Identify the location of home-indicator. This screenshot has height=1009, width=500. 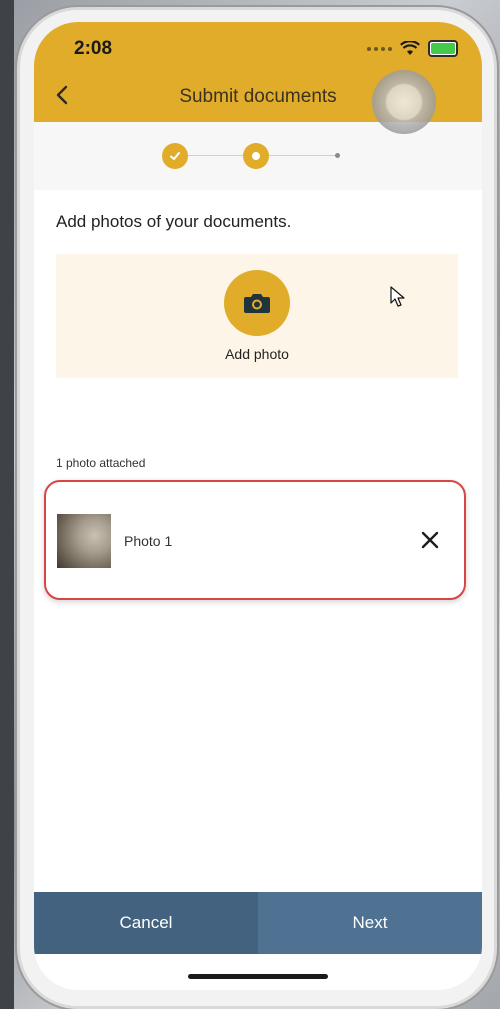
(258, 976).